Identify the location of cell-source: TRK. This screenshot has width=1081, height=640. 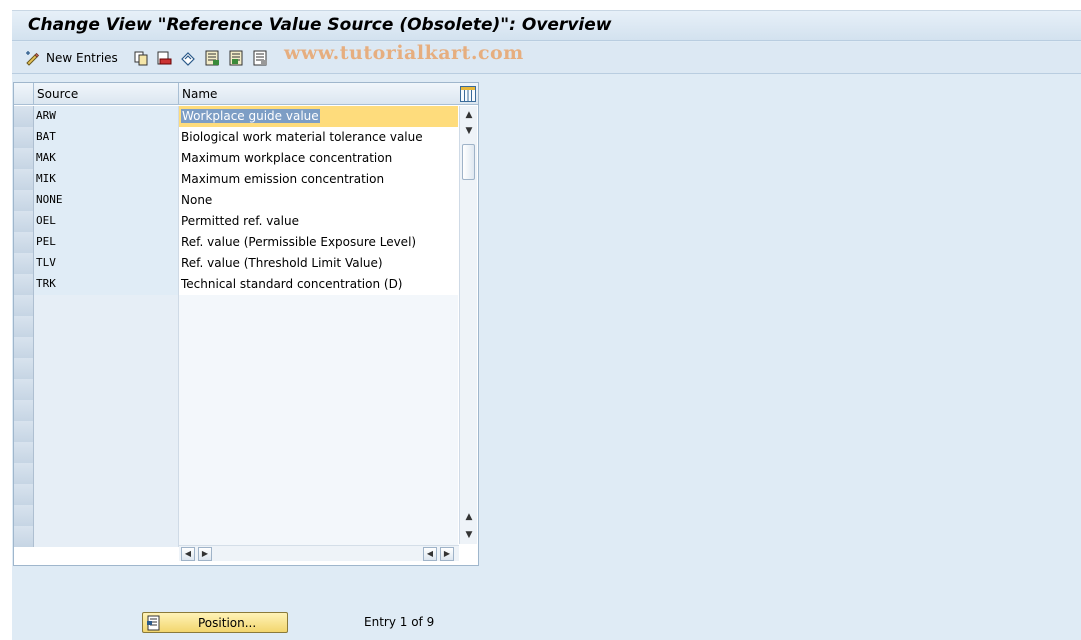
(106, 284).